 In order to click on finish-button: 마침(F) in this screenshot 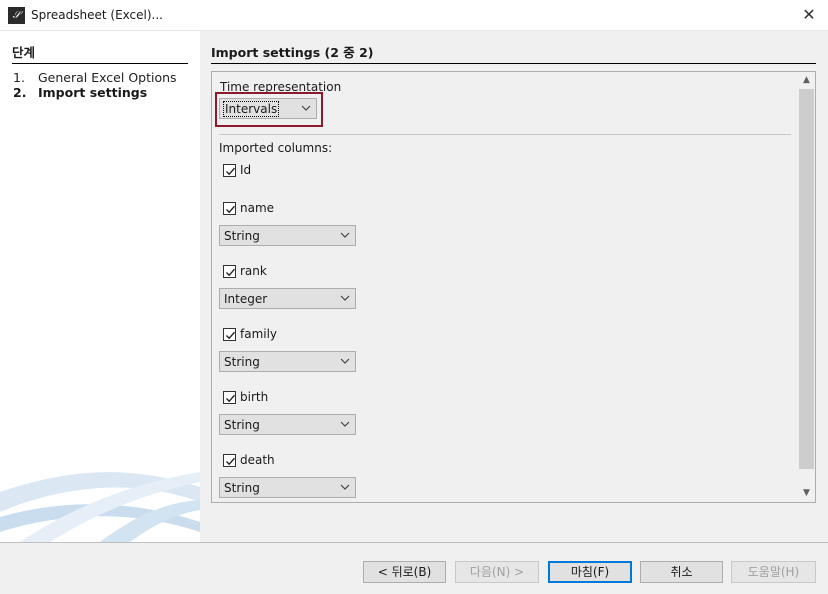, I will do `click(590, 572)`.